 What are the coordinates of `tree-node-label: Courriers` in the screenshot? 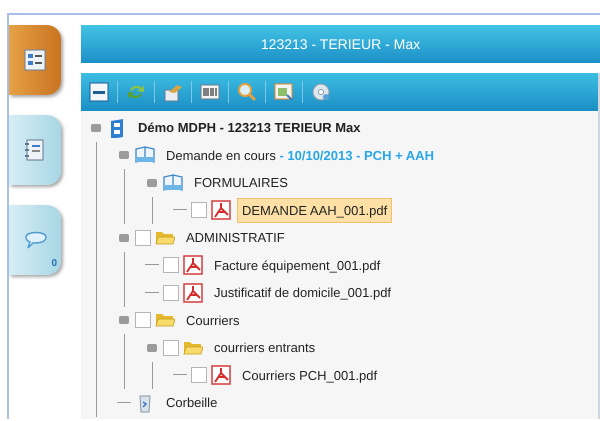 It's located at (212, 320).